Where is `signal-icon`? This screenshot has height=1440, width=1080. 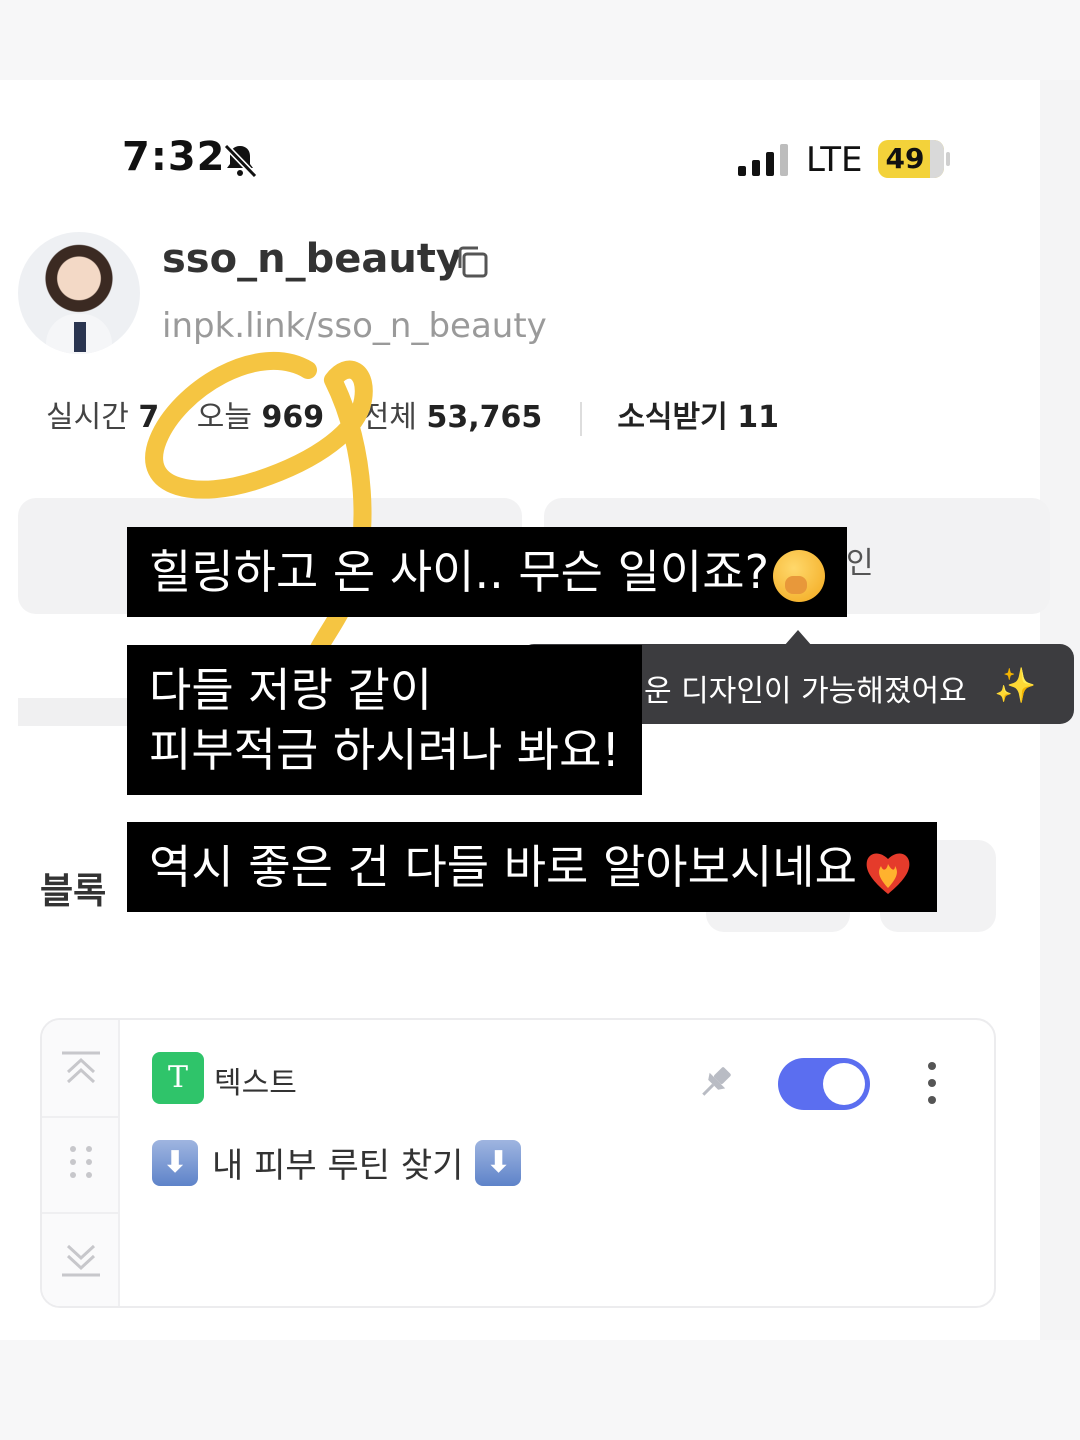 signal-icon is located at coordinates (763, 160).